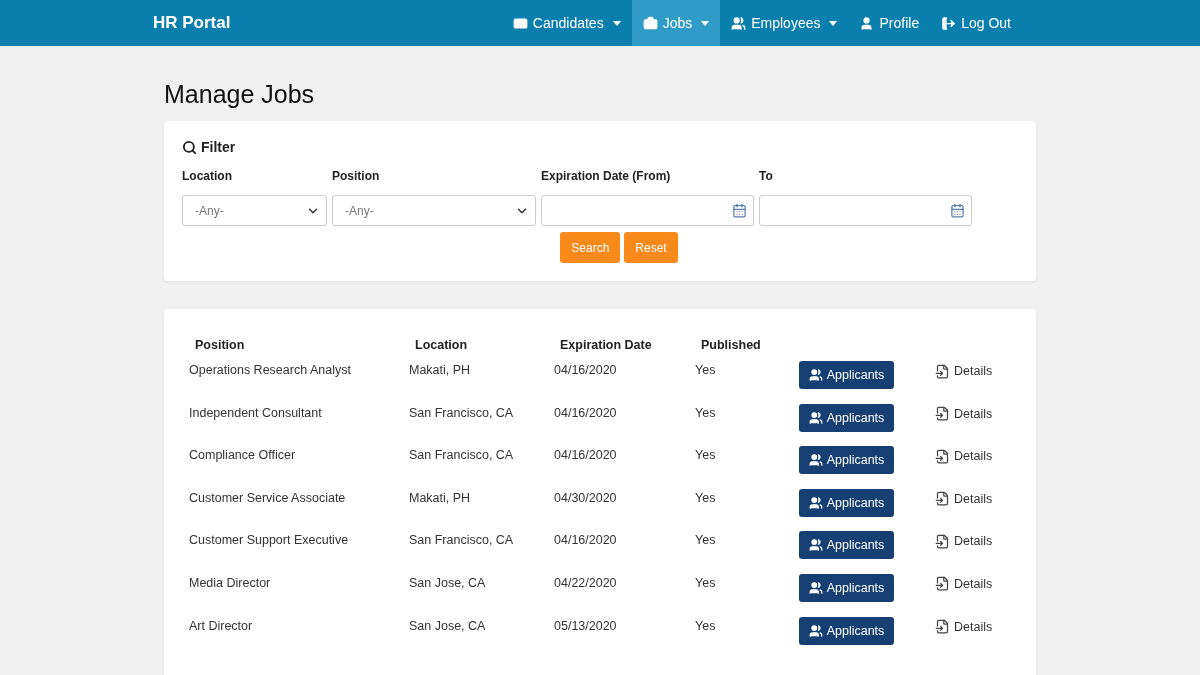 The image size is (1200, 675). Describe the element at coordinates (256, 413) in the screenshot. I see `table-cell-text: Independent Consultant` at that location.